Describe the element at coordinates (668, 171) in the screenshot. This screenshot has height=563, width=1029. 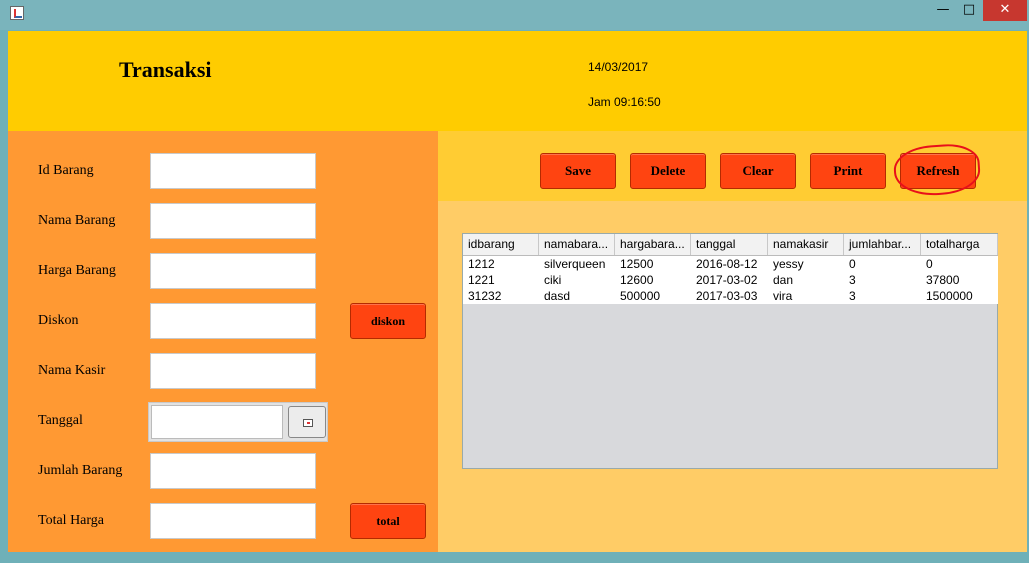
I see `delete-button: Delete` at that location.